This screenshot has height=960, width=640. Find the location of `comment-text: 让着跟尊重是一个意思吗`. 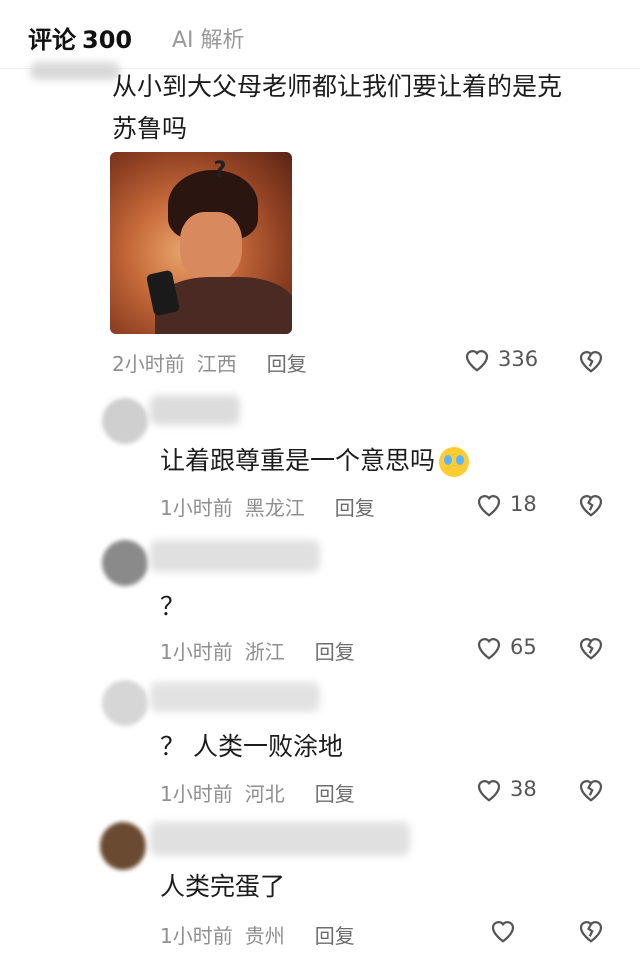

comment-text: 让着跟尊重是一个意思吗 is located at coordinates (315, 461).